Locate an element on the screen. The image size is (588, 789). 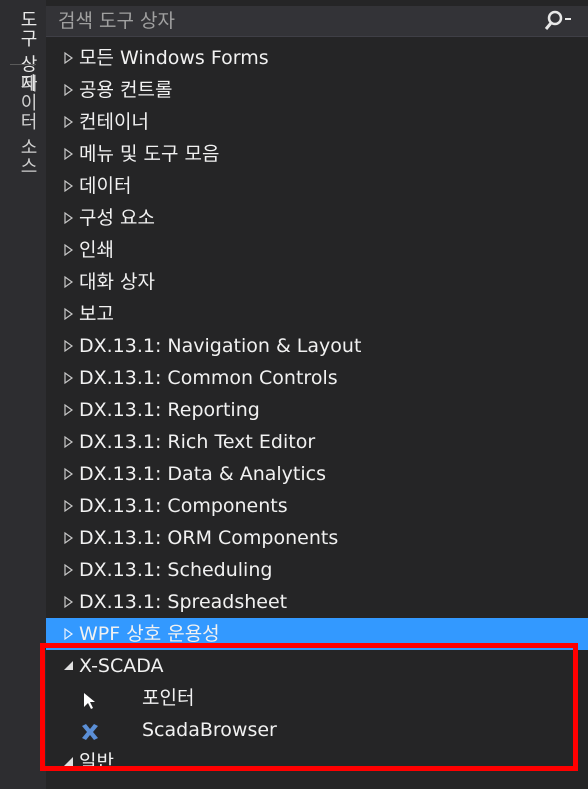
group-printing: 인쇄 is located at coordinates (317, 250).